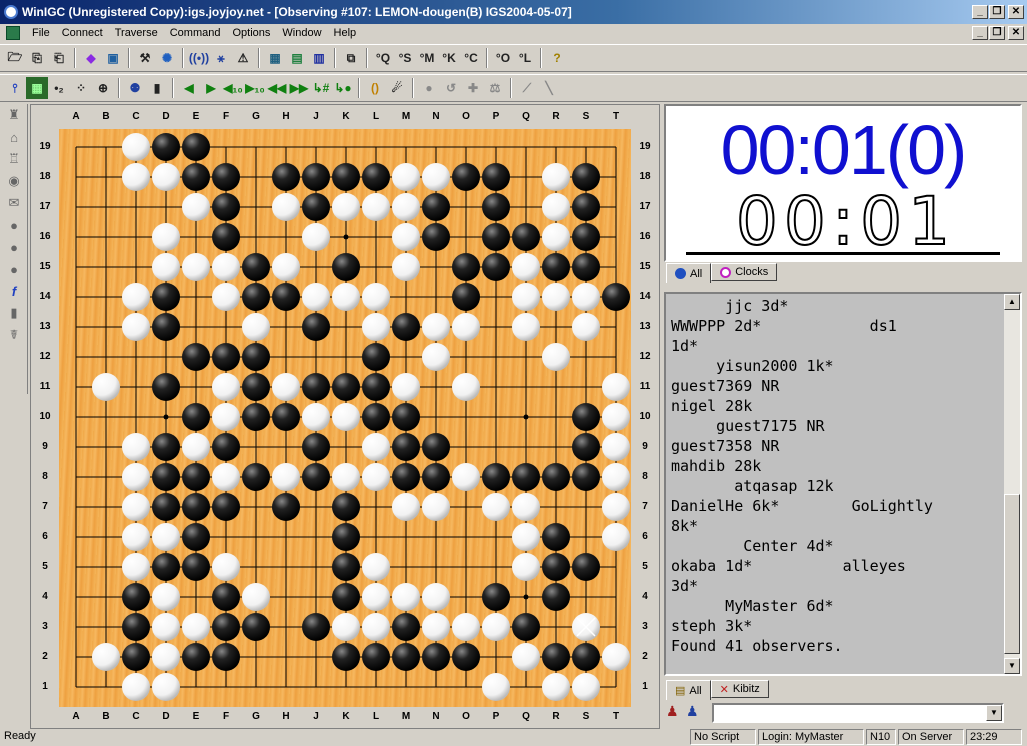  What do you see at coordinates (14, 203) in the screenshot?
I see `envelope-icon: ✉` at bounding box center [14, 203].